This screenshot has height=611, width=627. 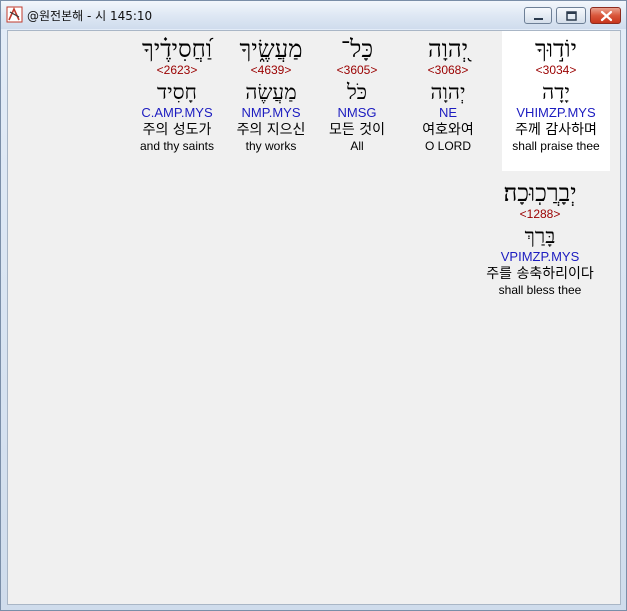 What do you see at coordinates (540, 193) in the screenshot?
I see `hebrew-word: יְבָרֲכֽוּכָה׃` at bounding box center [540, 193].